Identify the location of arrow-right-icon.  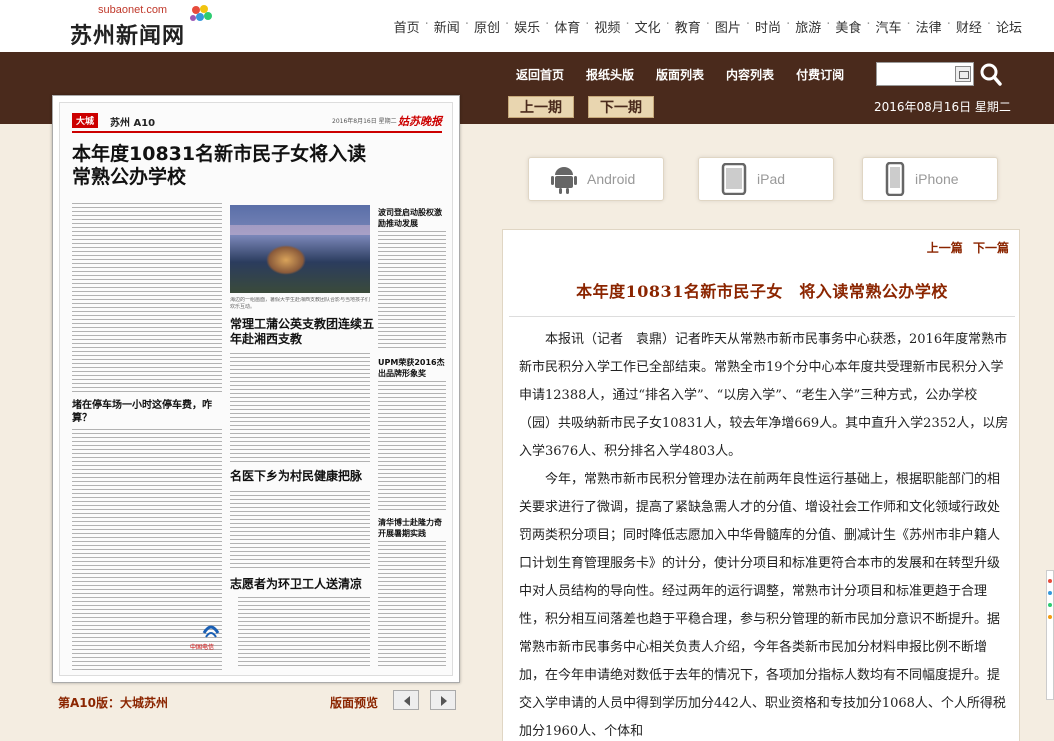
(444, 701).